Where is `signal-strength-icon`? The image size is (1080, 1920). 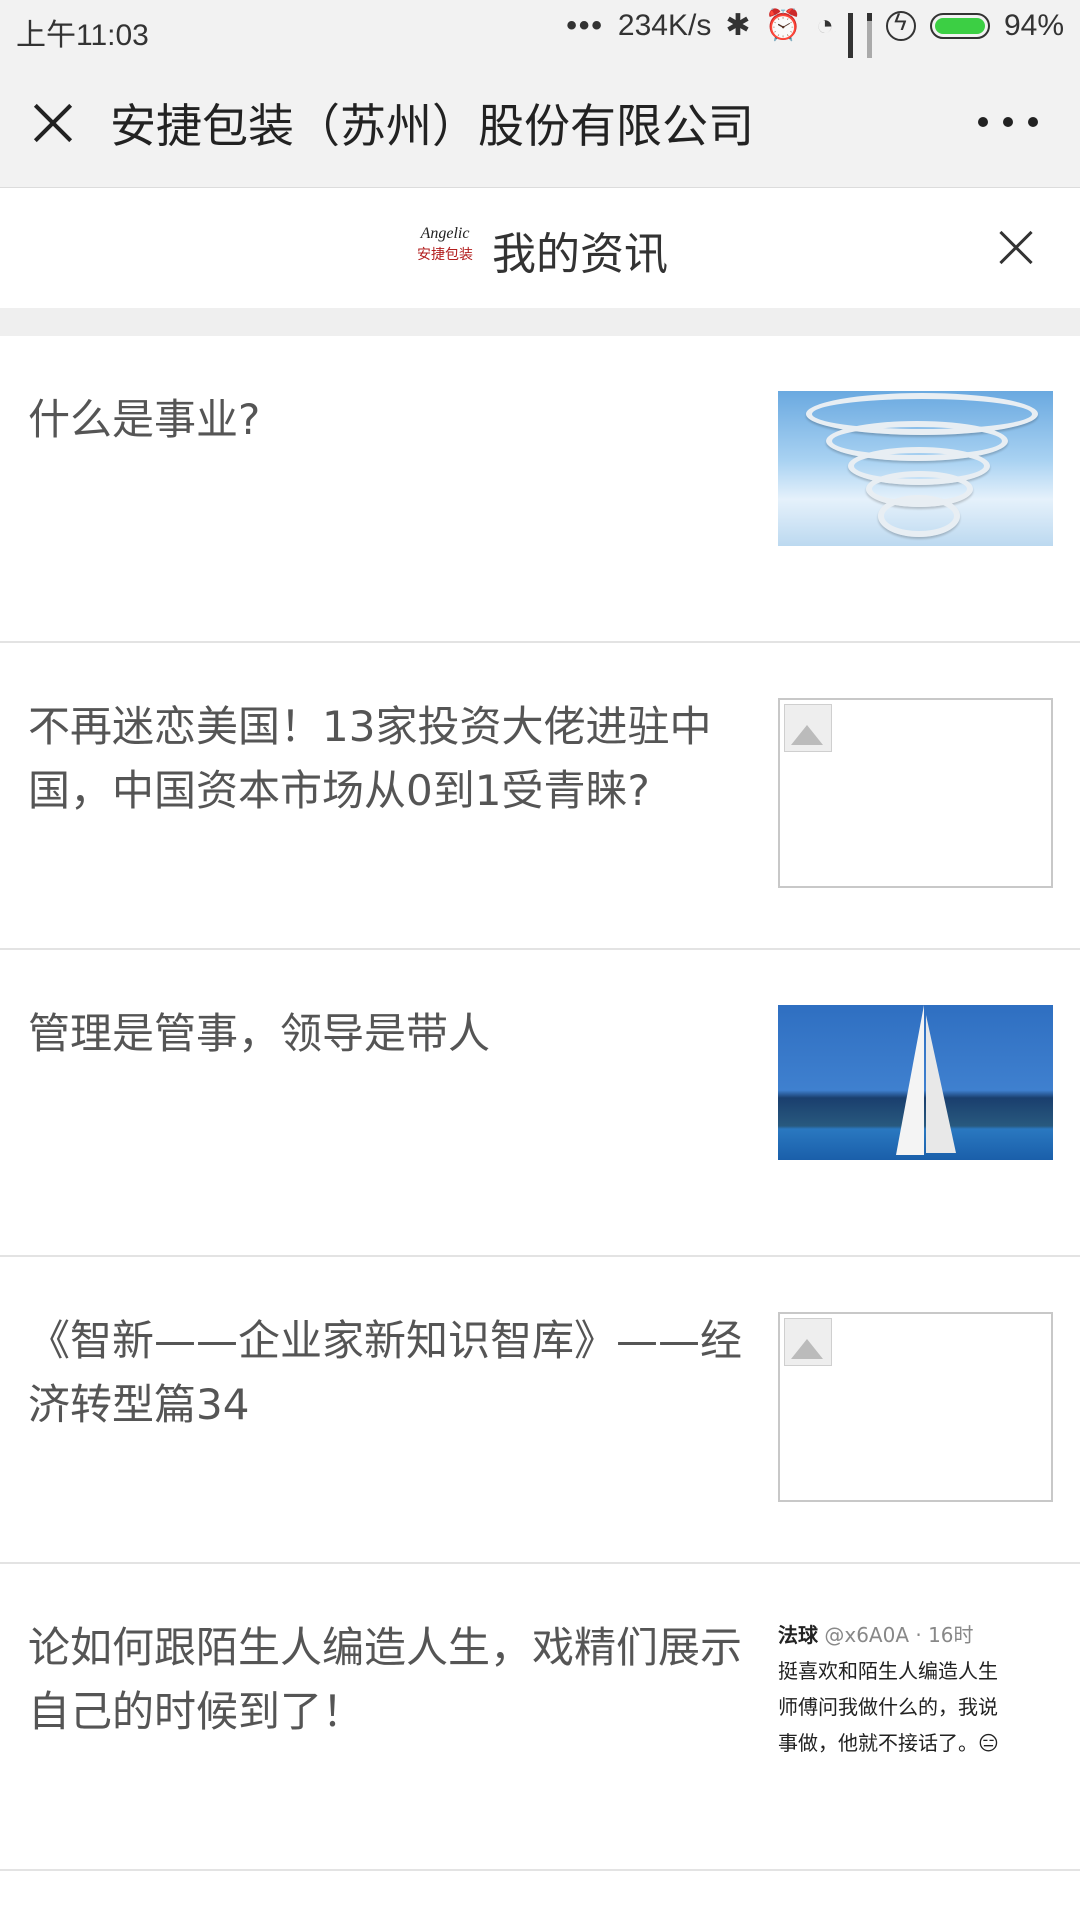 signal-strength-icon is located at coordinates (850, 44).